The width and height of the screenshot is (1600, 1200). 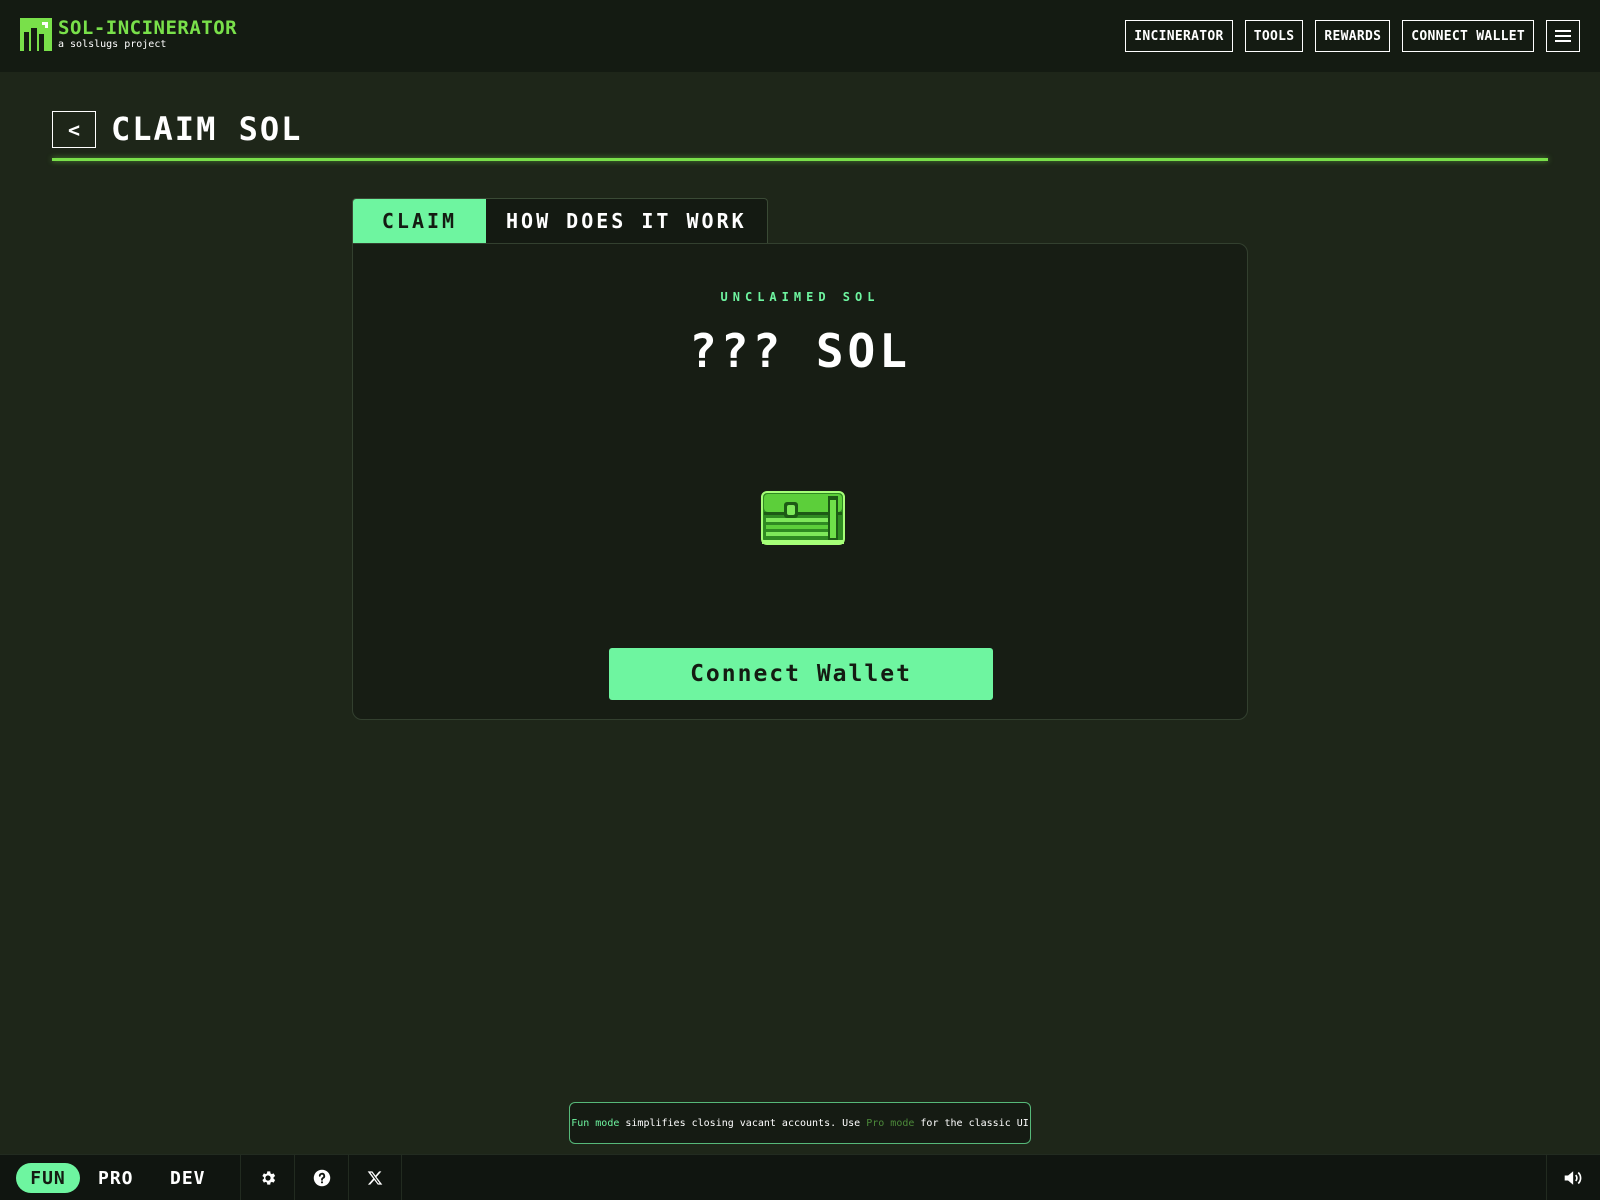 What do you see at coordinates (48, 1178) in the screenshot?
I see `mode-fun-button: FUN` at bounding box center [48, 1178].